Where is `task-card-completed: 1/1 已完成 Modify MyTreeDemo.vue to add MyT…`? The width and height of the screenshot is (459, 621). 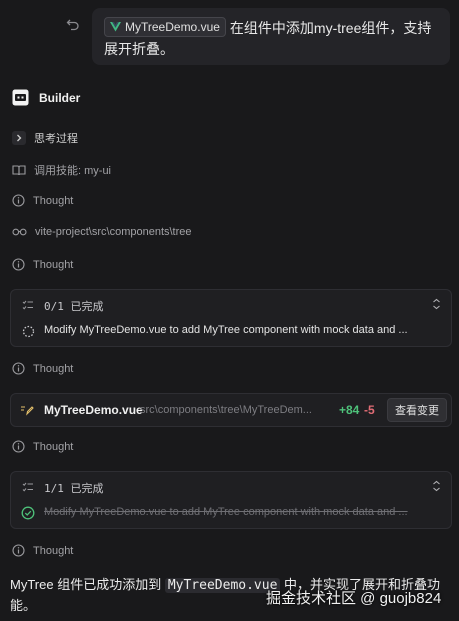 task-card-completed: 1/1 已完成 Modify MyTreeDemo.vue to add MyT… is located at coordinates (231, 500).